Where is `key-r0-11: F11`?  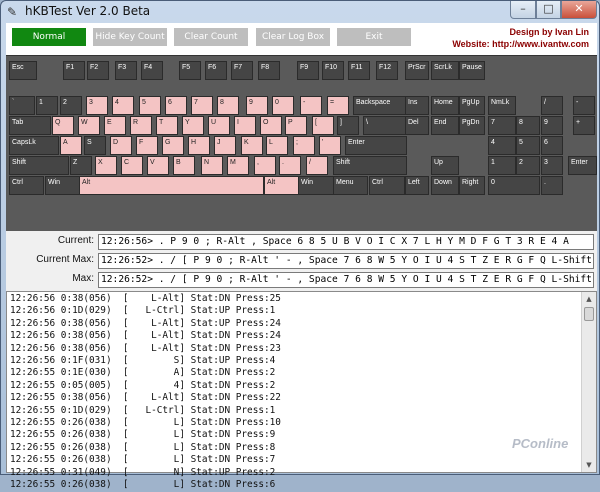 key-r0-11: F11 is located at coordinates (359, 70).